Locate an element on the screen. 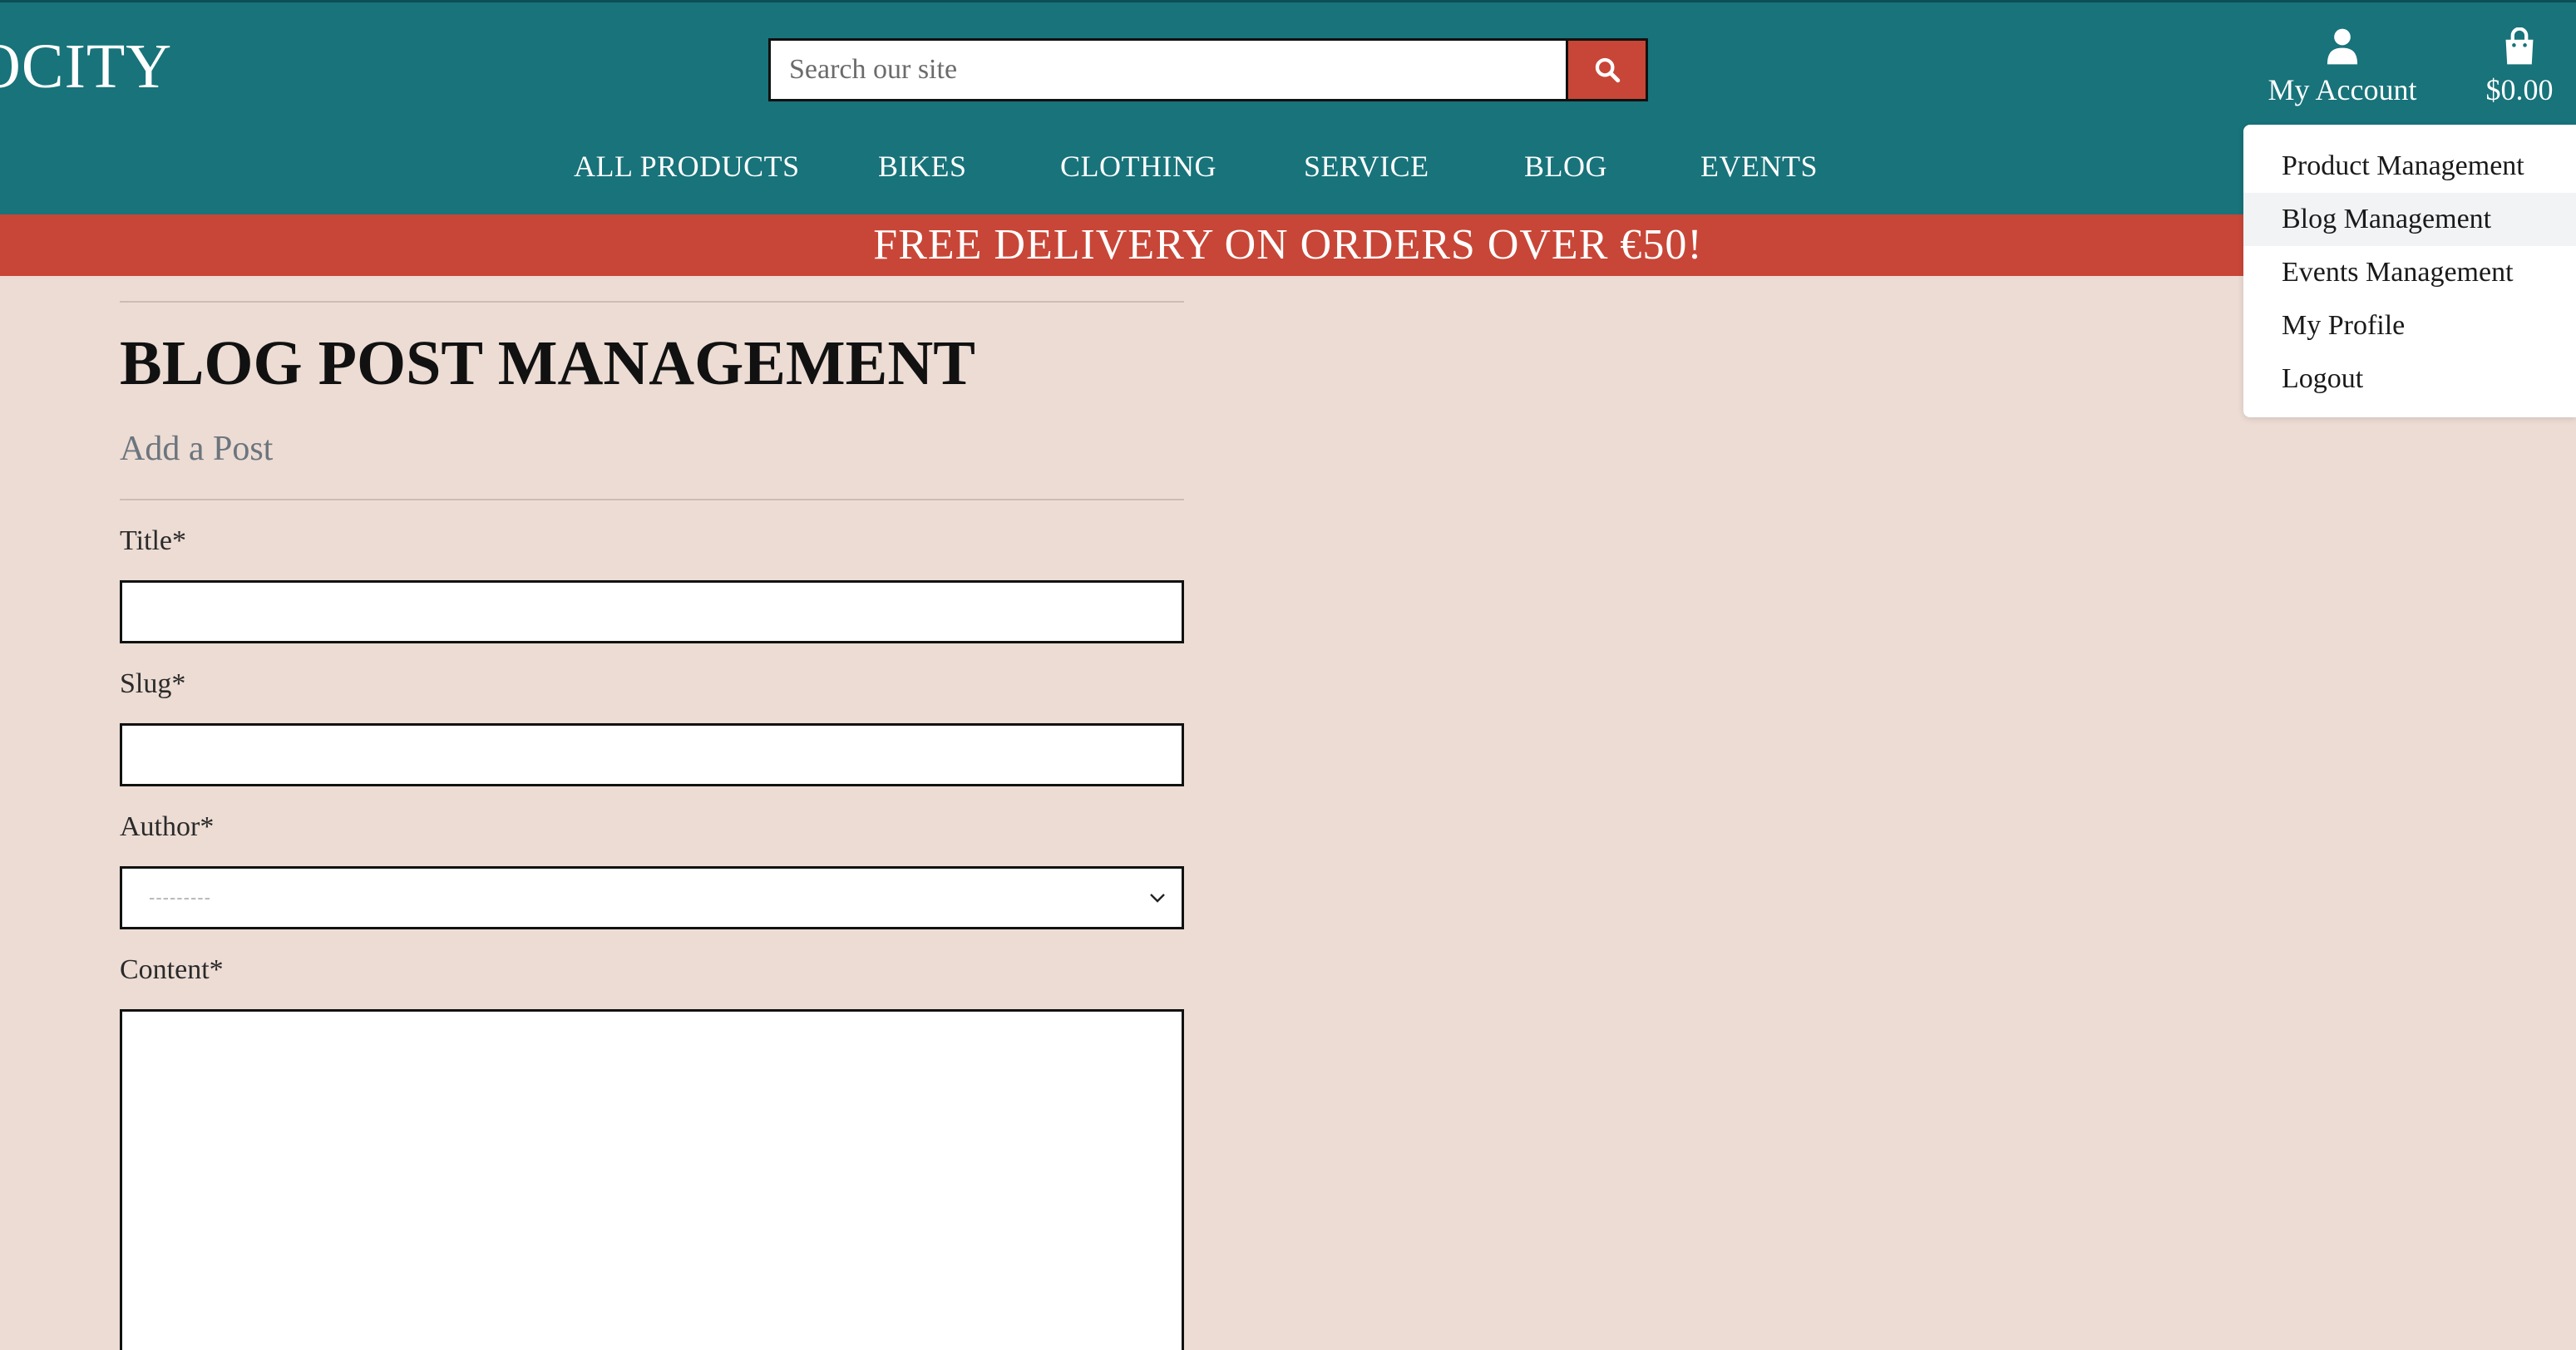 The height and width of the screenshot is (1350, 2576). slug-input is located at coordinates (652, 754).